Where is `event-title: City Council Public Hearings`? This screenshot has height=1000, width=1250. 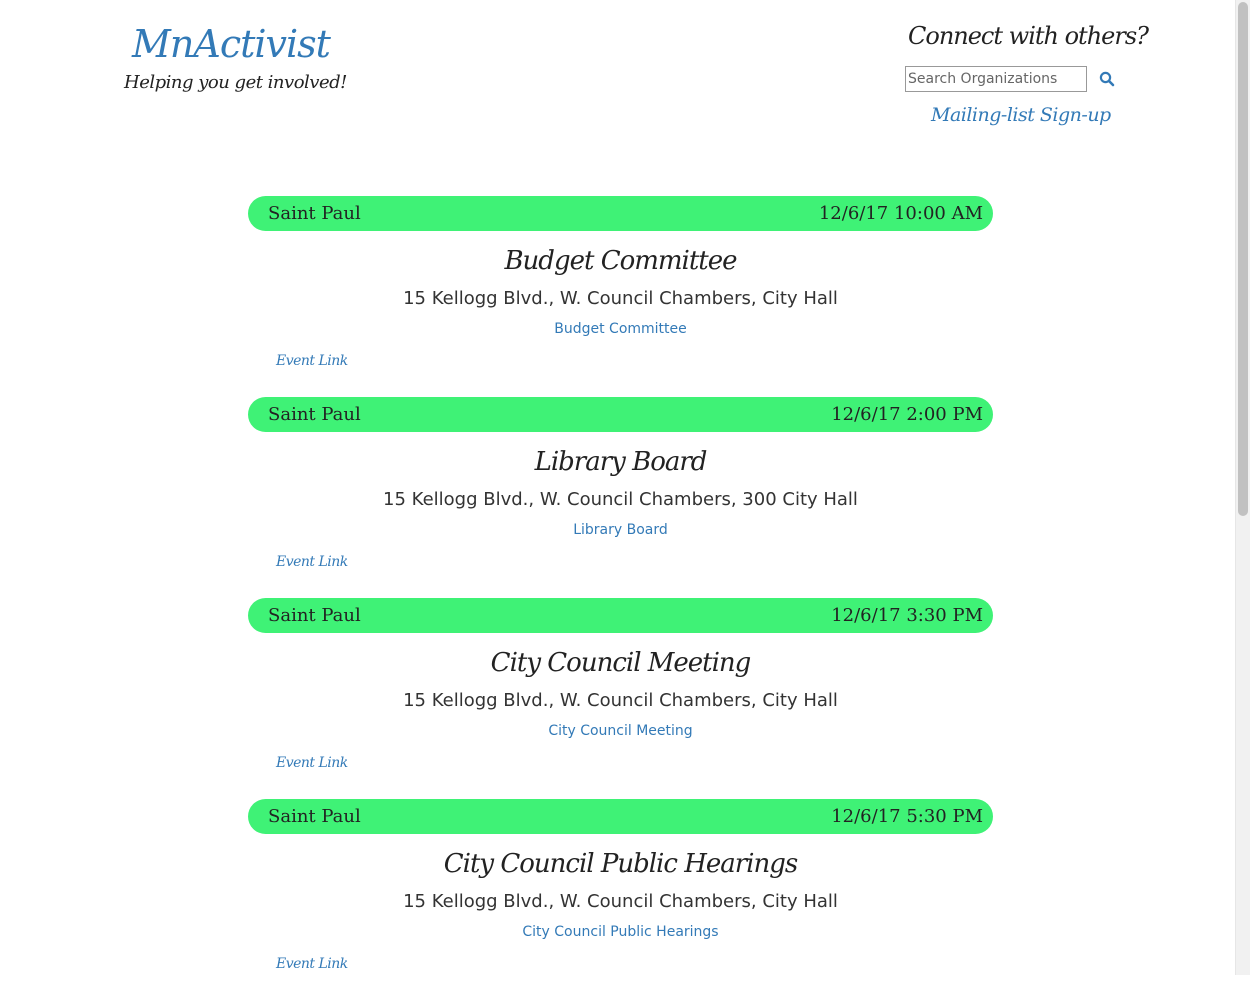 event-title: City Council Public Hearings is located at coordinates (620, 864).